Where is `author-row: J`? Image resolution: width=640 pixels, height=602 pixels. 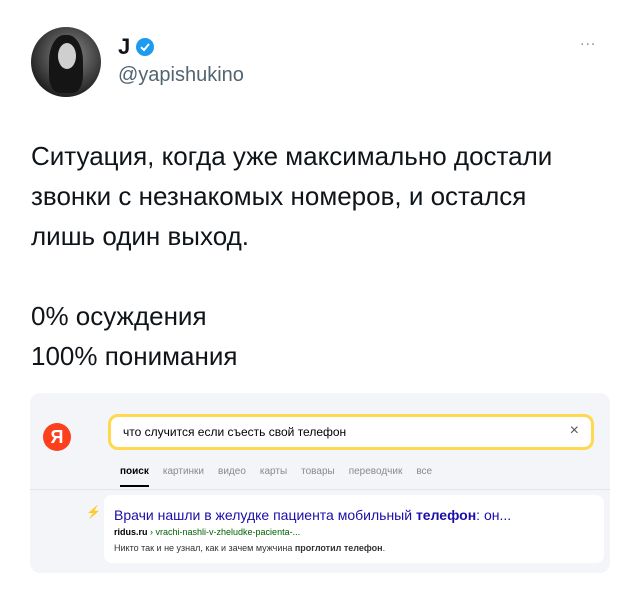 author-row: J is located at coordinates (136, 47).